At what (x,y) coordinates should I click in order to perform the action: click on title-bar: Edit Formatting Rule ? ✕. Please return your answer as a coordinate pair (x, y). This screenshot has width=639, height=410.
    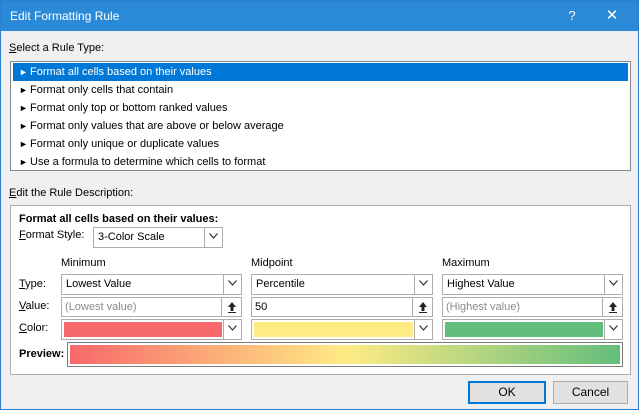
    Looking at the image, I should click on (319, 16).